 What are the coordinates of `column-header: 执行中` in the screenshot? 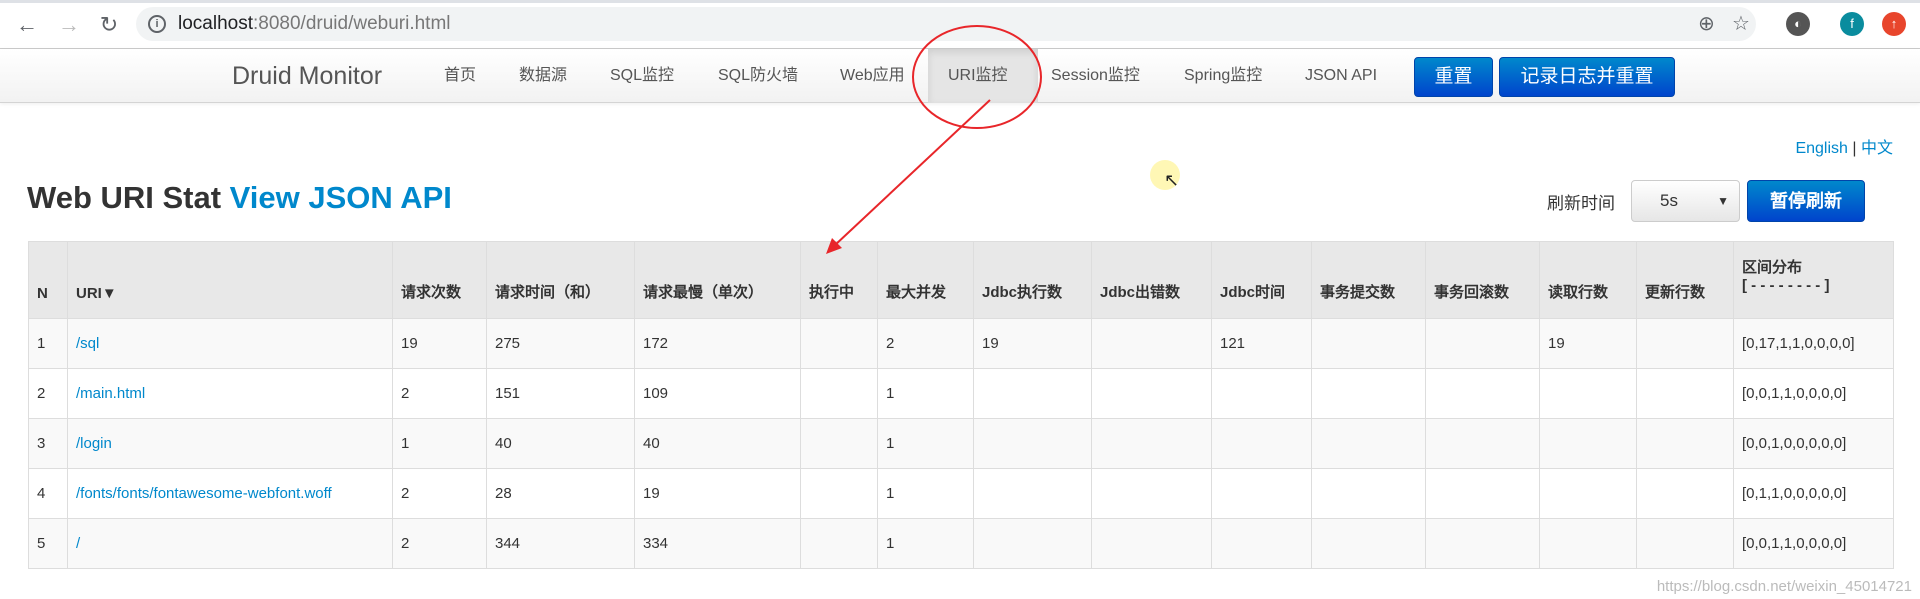 It's located at (839, 280).